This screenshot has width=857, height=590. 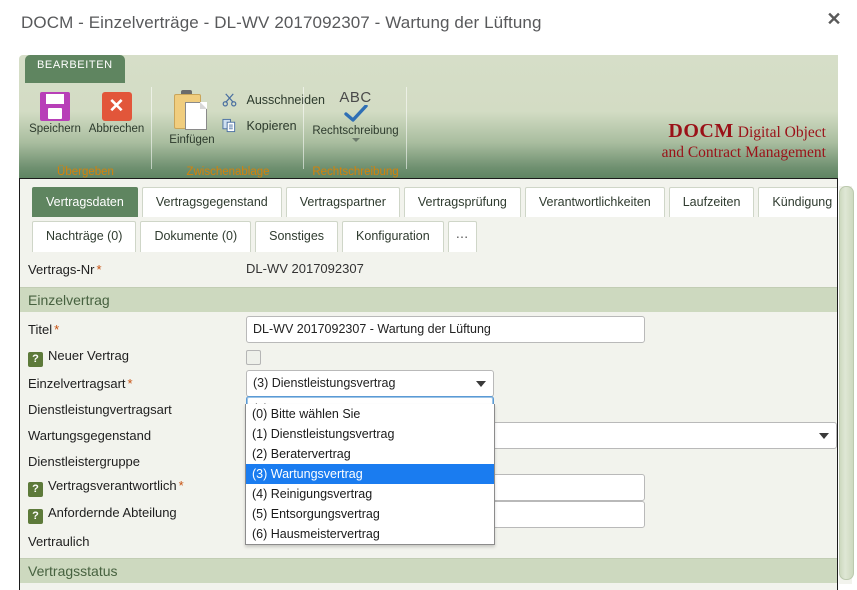 I want to click on ribbon-group-label-rechtschreibung: Rechtschreibung, so click(x=355, y=172).